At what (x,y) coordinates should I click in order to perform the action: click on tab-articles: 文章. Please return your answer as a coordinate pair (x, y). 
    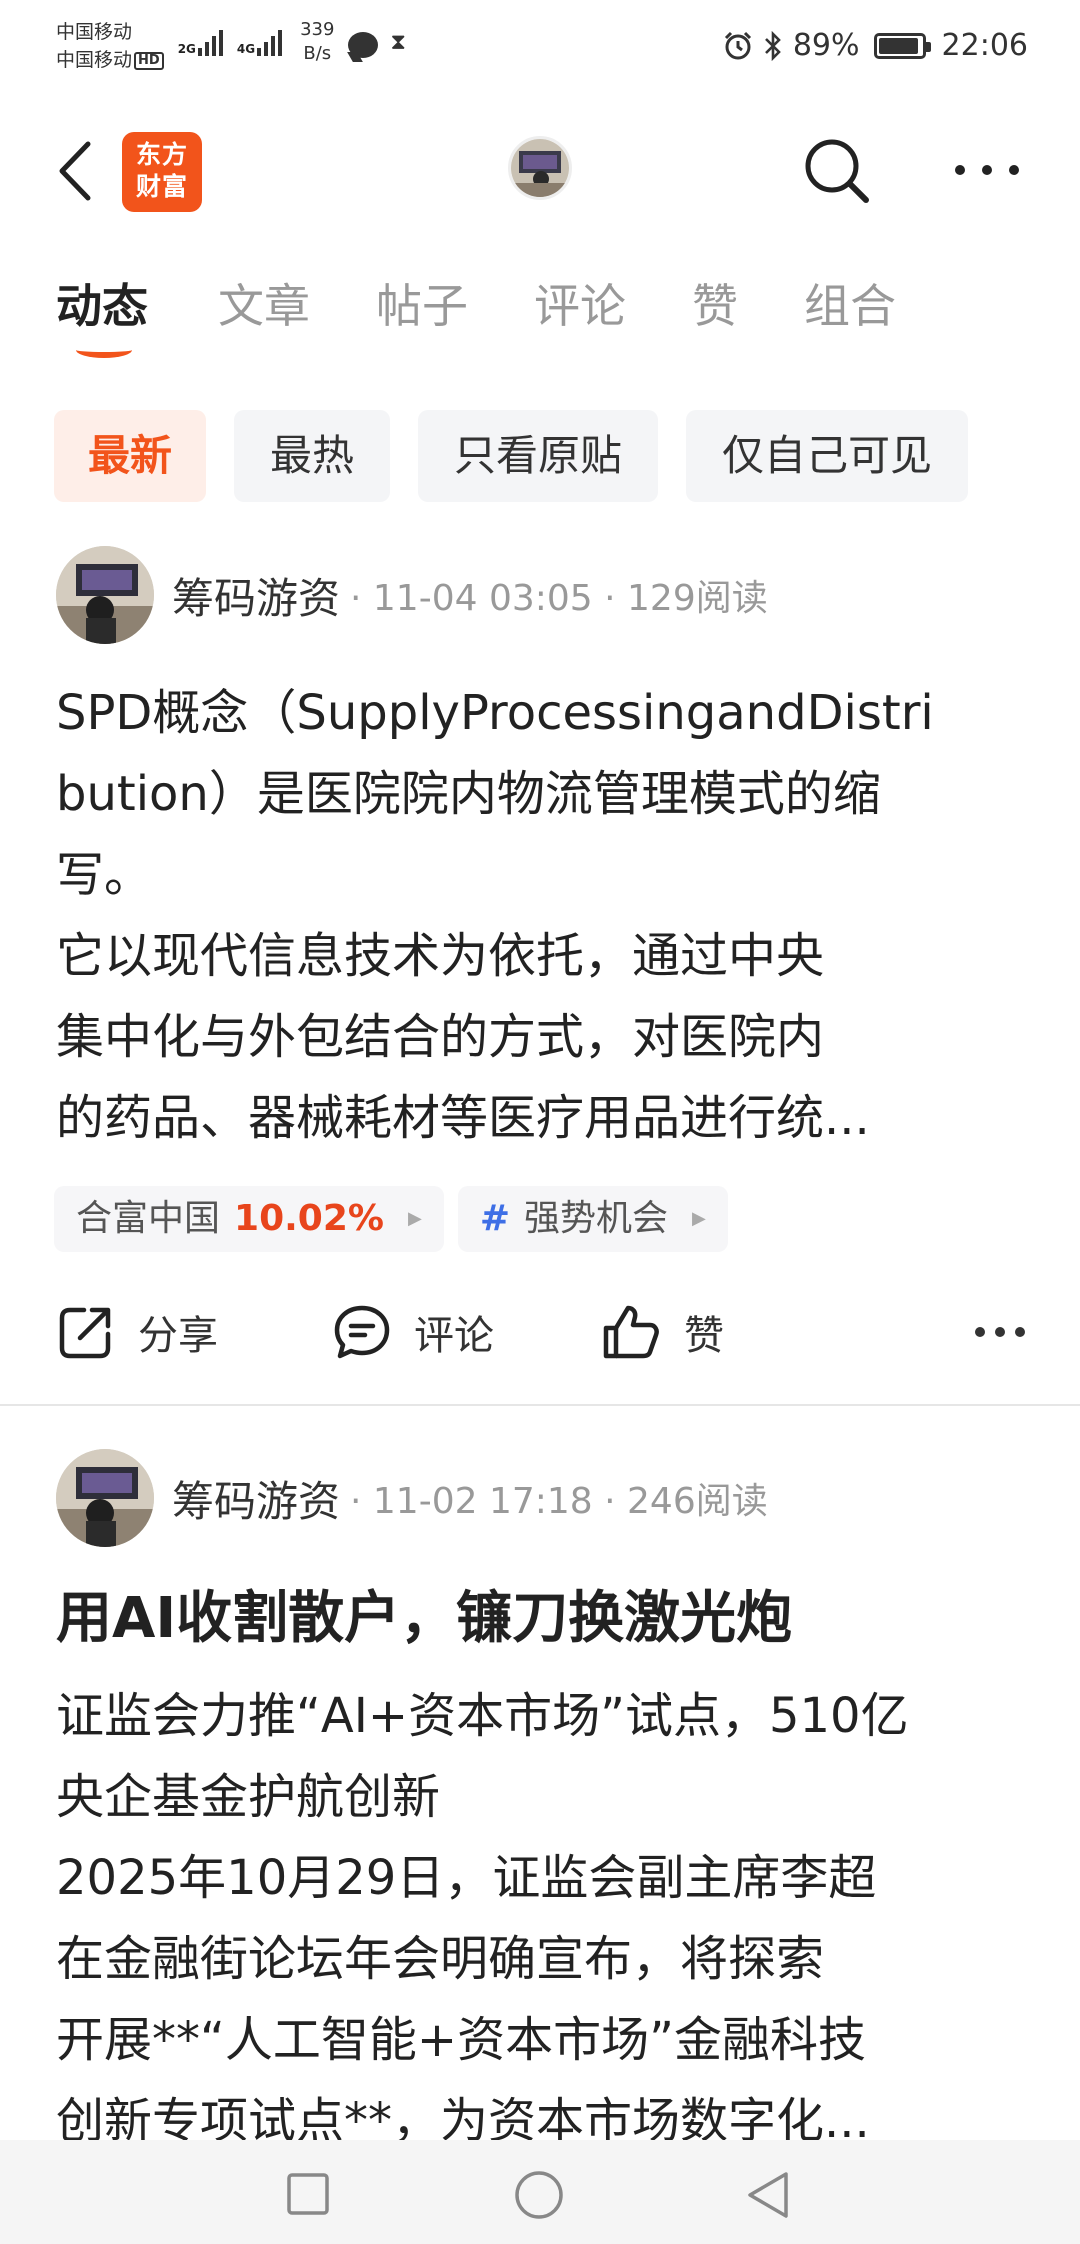
    Looking at the image, I should click on (264, 306).